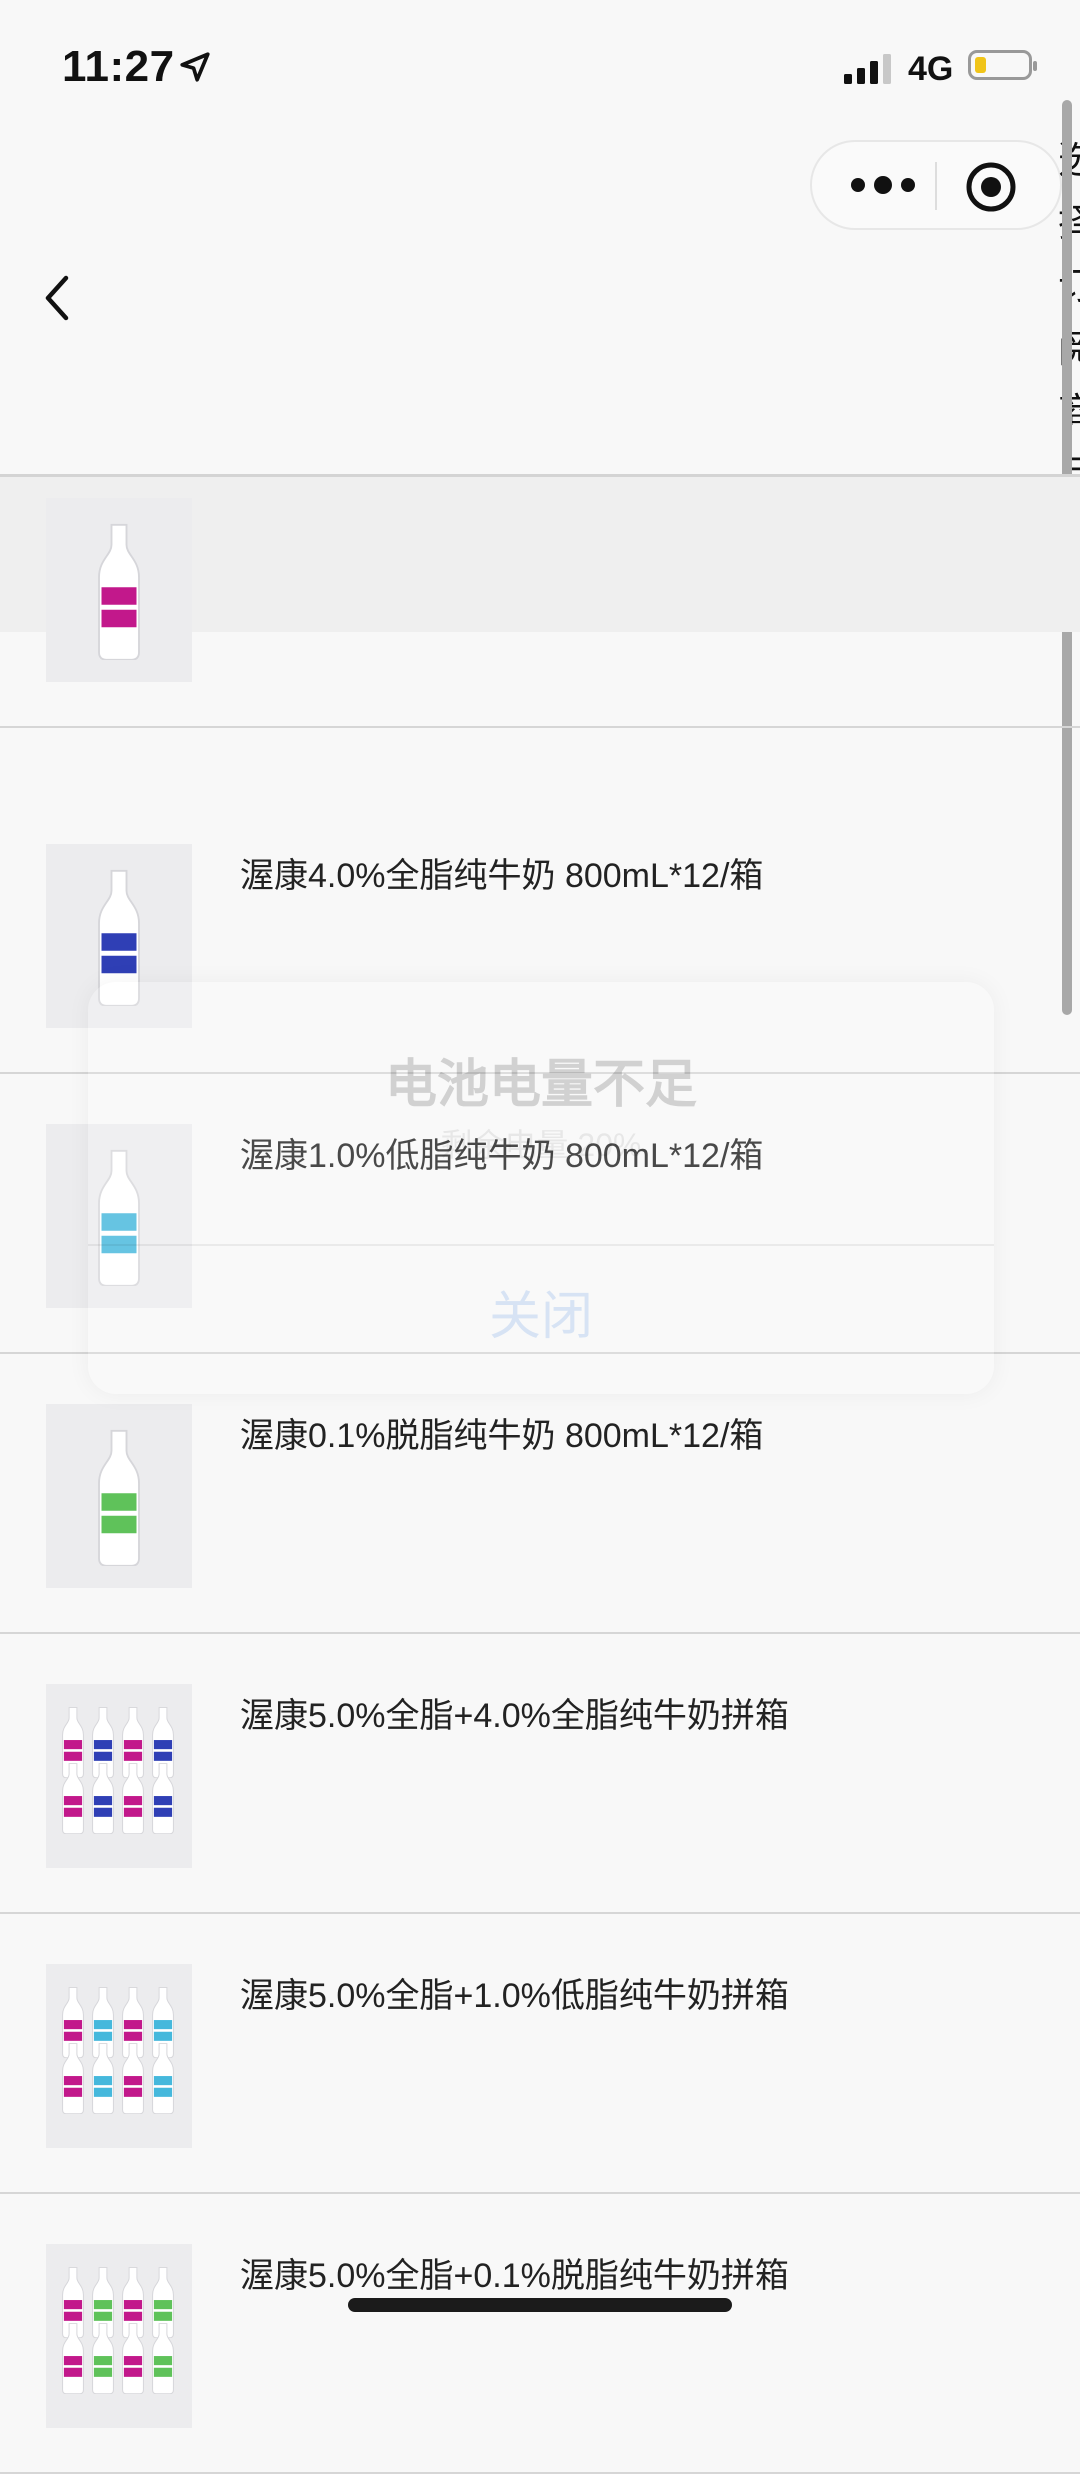 Image resolution: width=1080 pixels, height=2474 pixels. I want to click on product-name: 渥康4.0%全脂纯牛奶 800mL*12/箱, so click(502, 876).